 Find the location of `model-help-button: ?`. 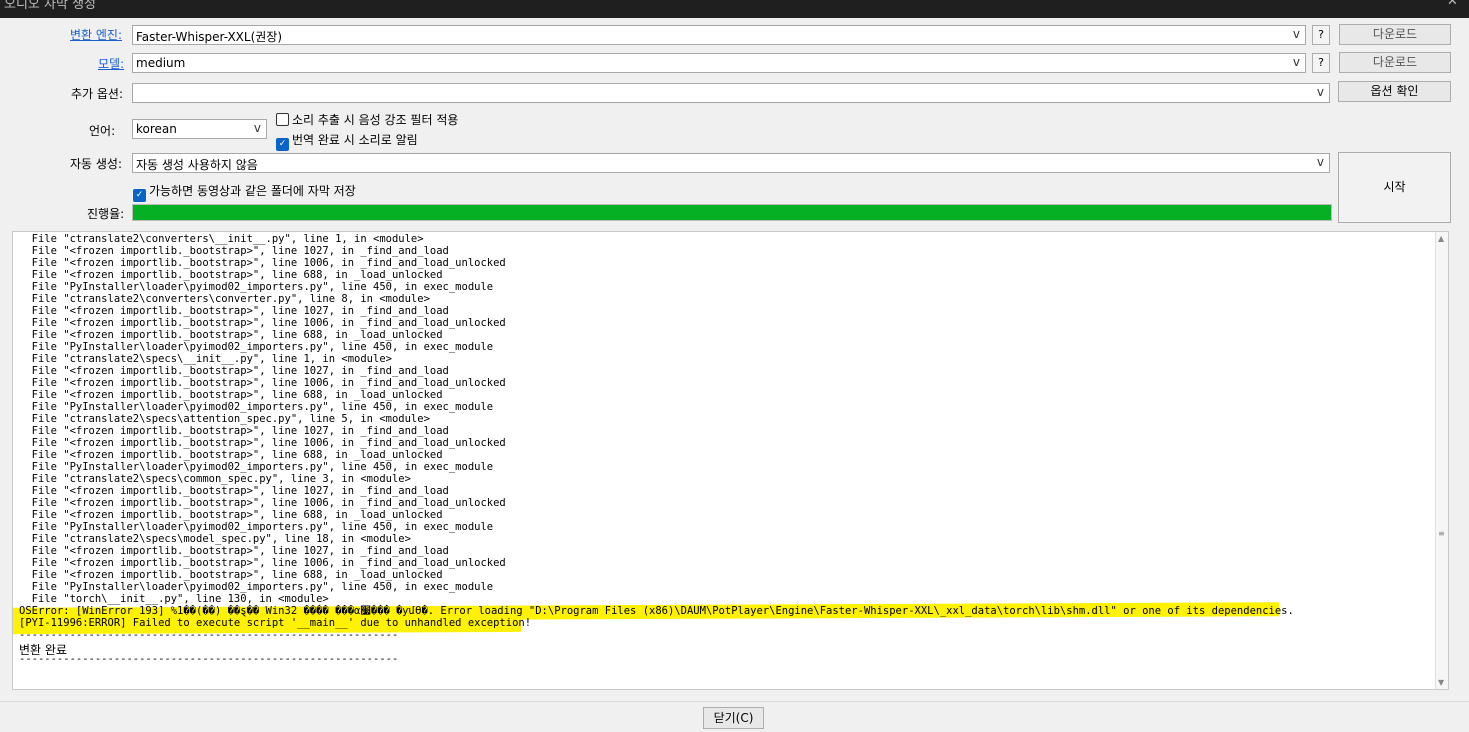

model-help-button: ? is located at coordinates (1321, 63).